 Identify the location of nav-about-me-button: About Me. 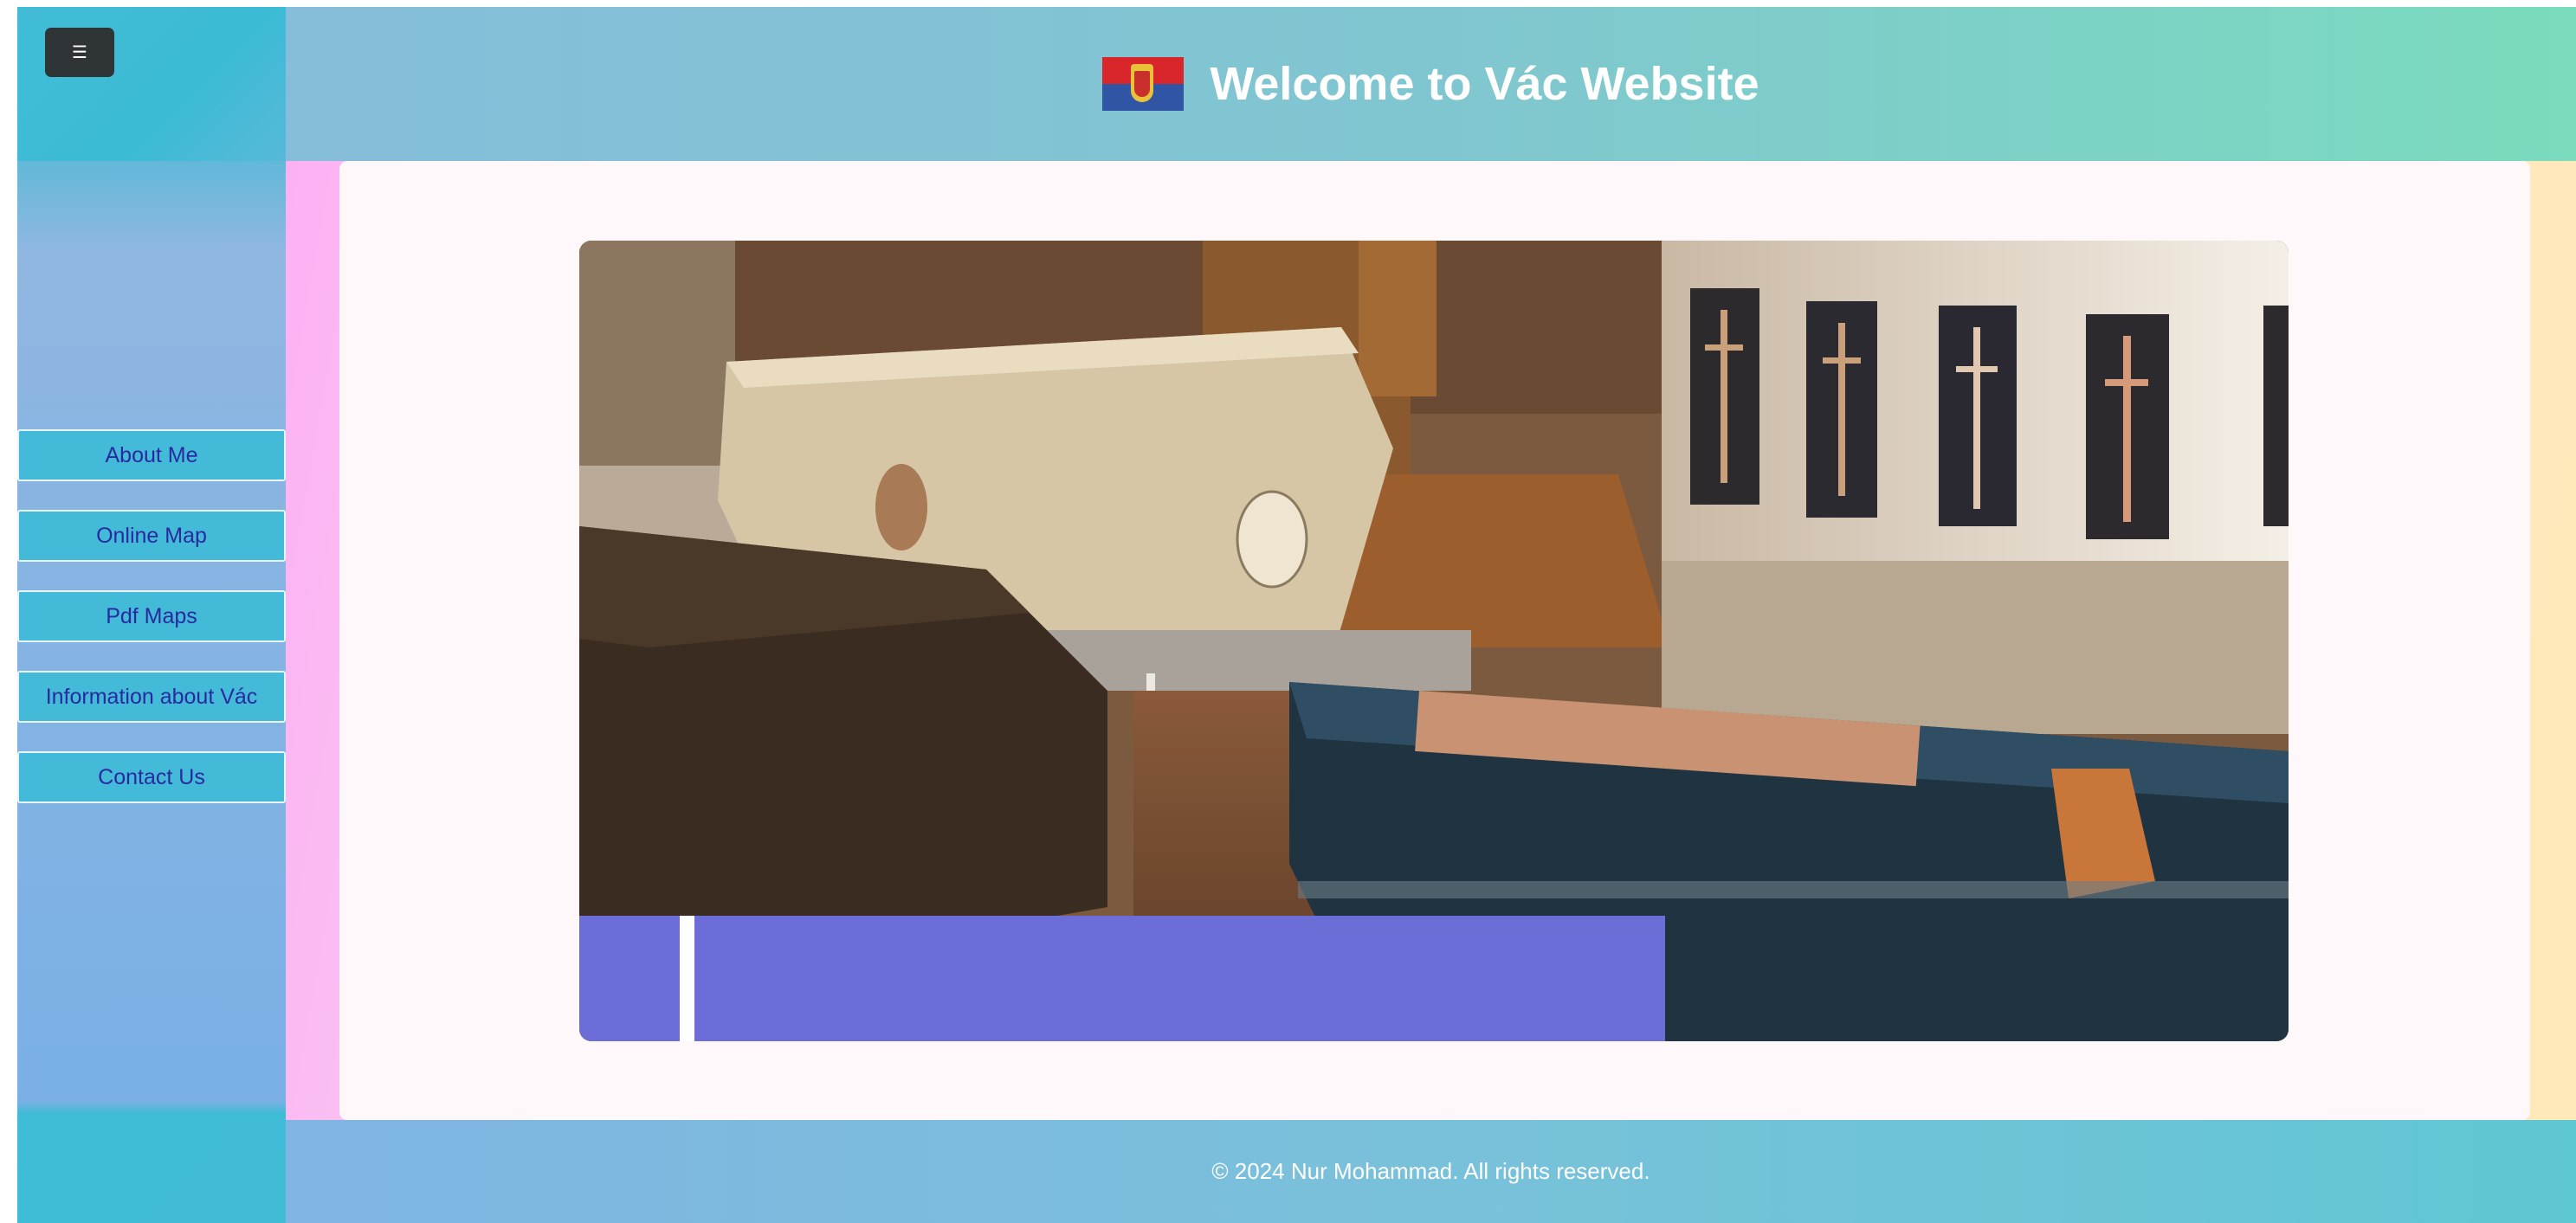
(151, 455).